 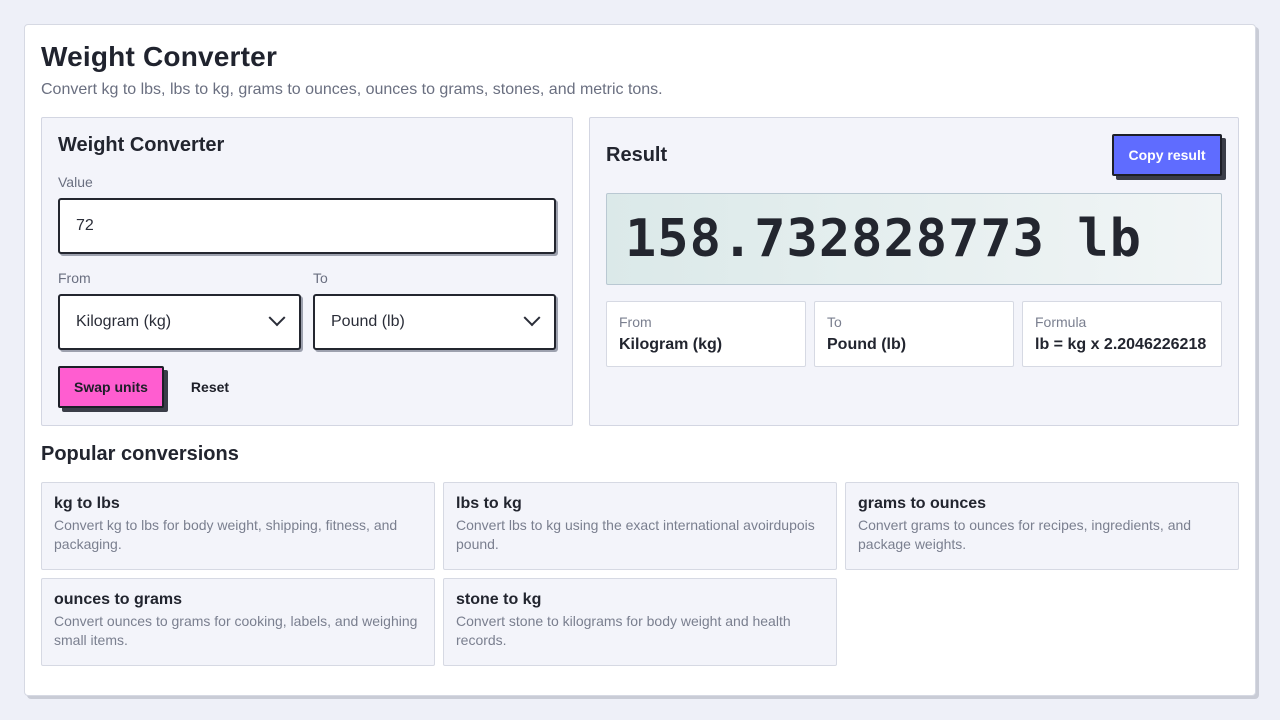 I want to click on popular-conversions-heading: Popular conversions, so click(x=140, y=454).